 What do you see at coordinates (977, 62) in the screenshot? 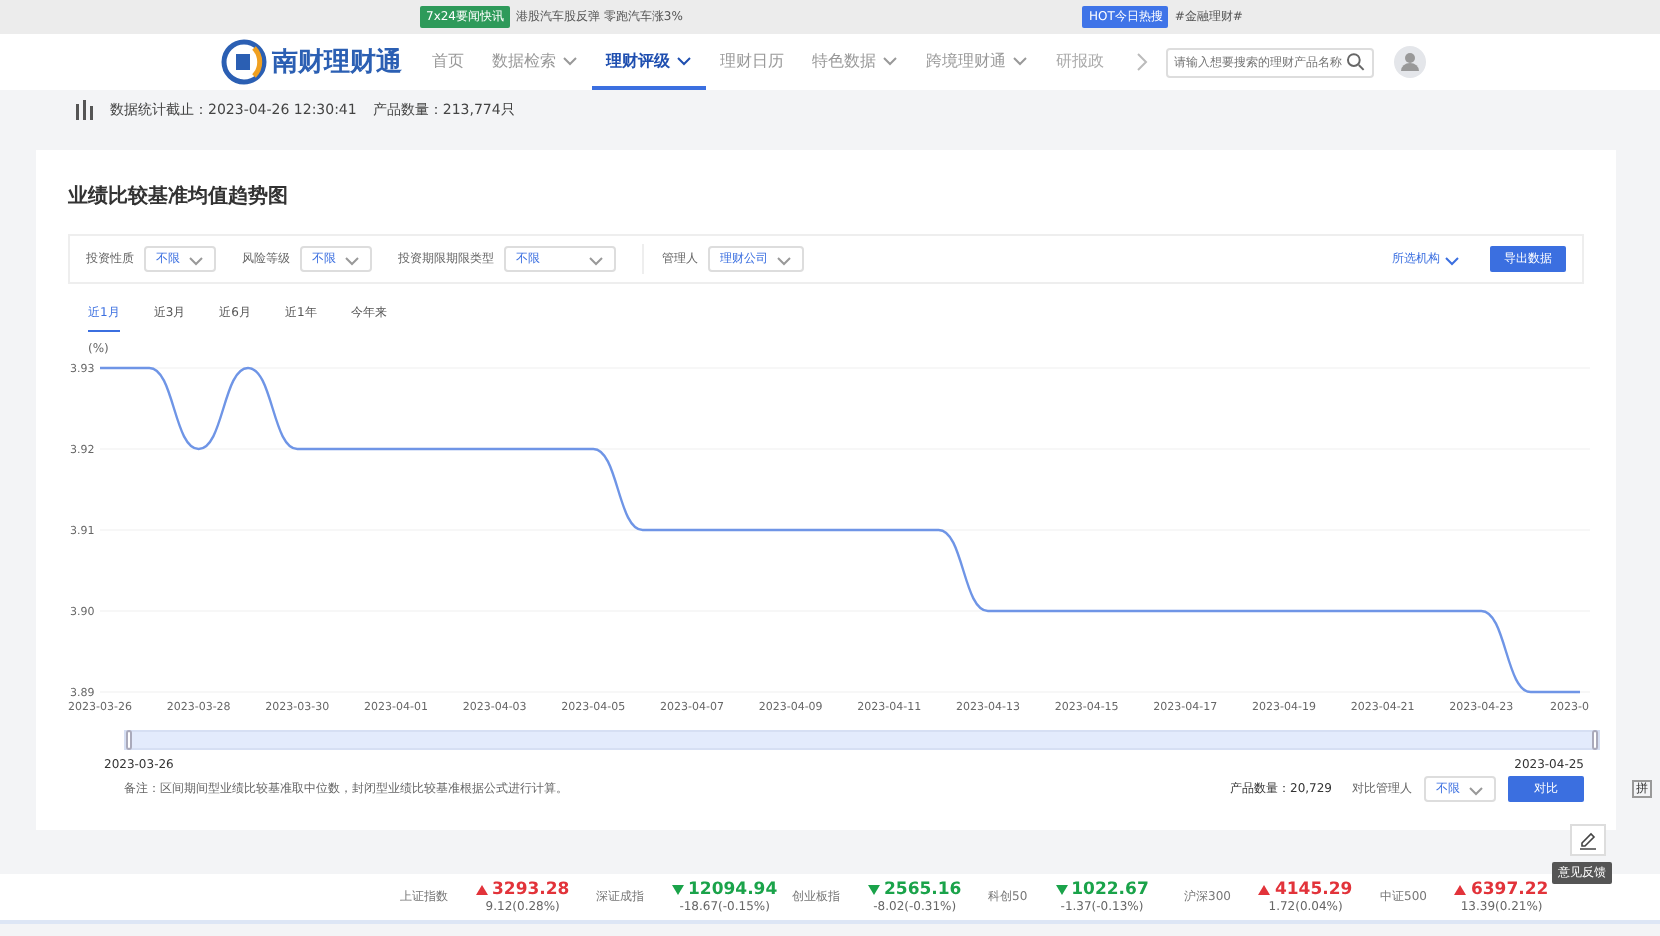
I see `nav-tab: 跨境理财通` at bounding box center [977, 62].